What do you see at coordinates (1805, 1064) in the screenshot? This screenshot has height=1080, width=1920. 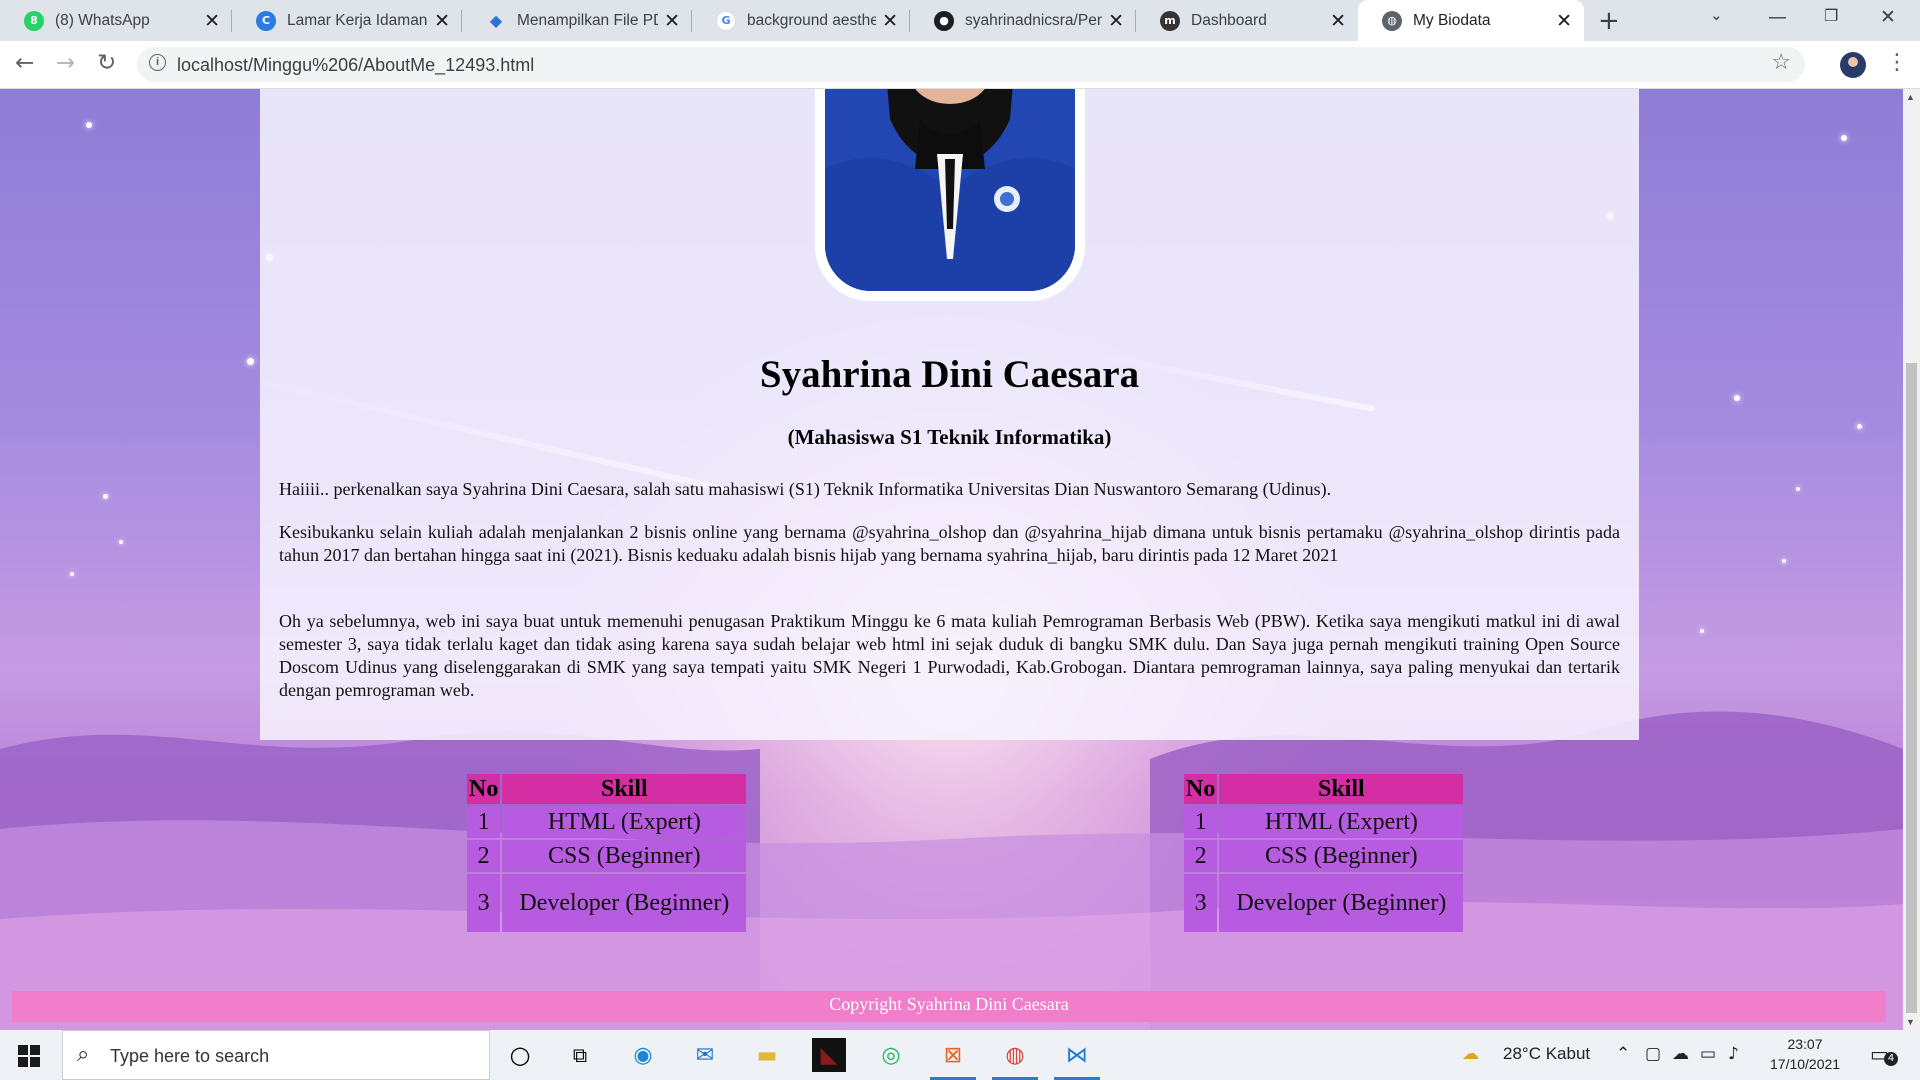 I see `clock-date: 17/10/2021` at bounding box center [1805, 1064].